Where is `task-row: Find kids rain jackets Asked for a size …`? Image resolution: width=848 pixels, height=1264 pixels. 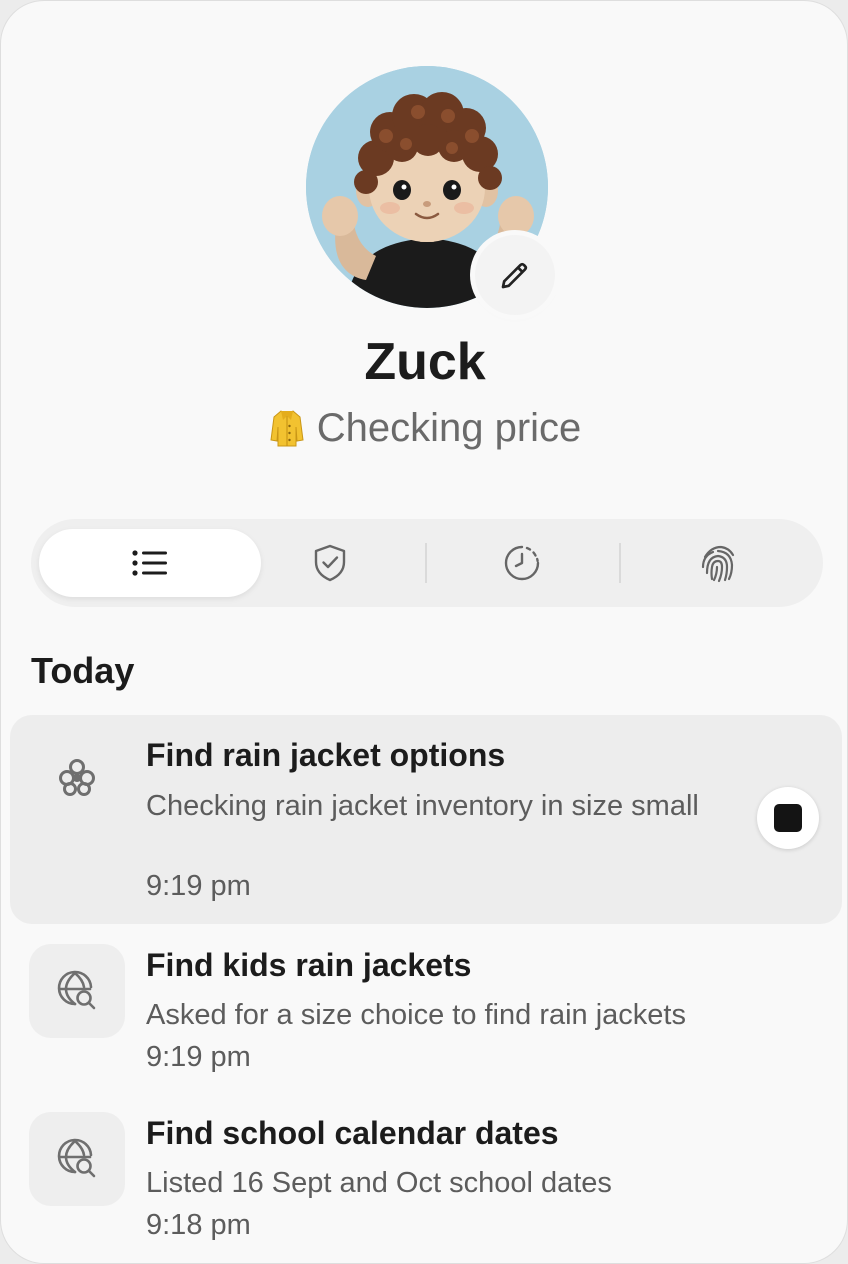
task-row: Find kids rain jackets Asked for a size … is located at coordinates (426, 1016).